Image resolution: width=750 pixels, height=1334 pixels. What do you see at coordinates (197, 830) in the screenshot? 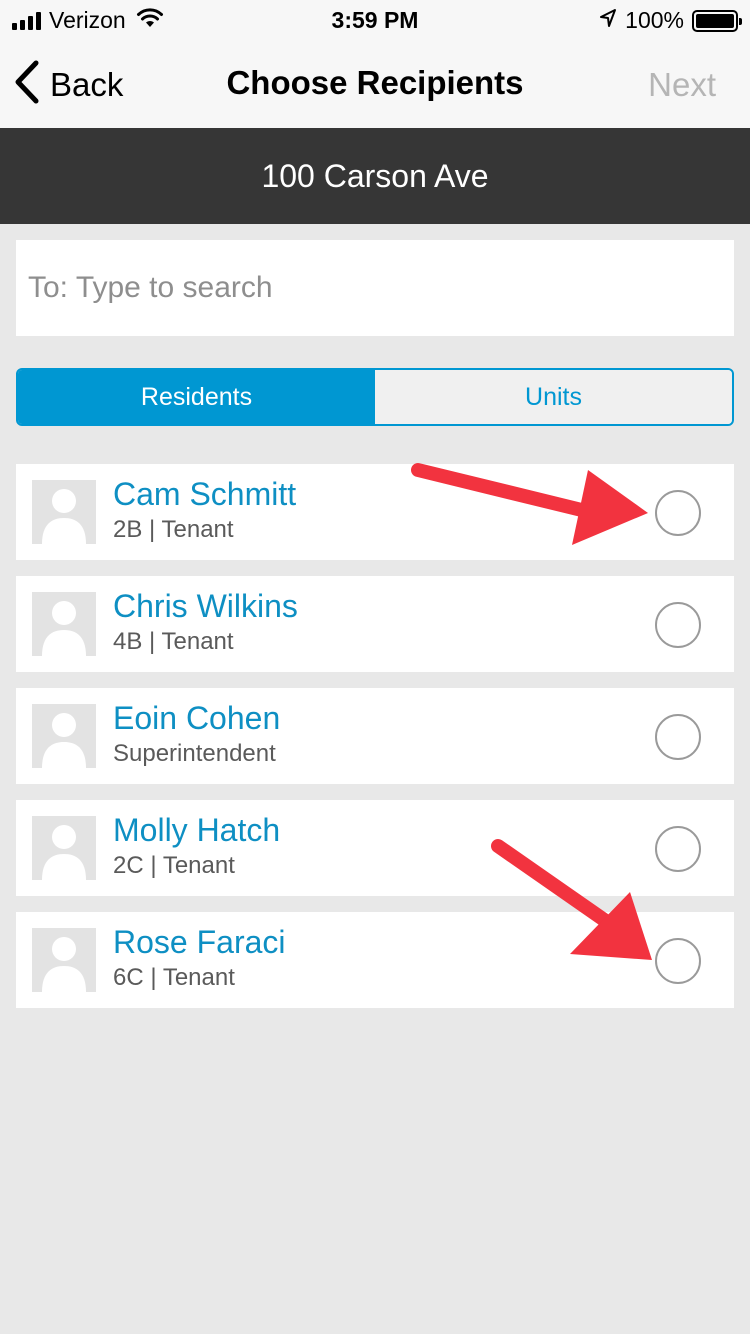
I see `resident-name: Molly Hatch` at bounding box center [197, 830].